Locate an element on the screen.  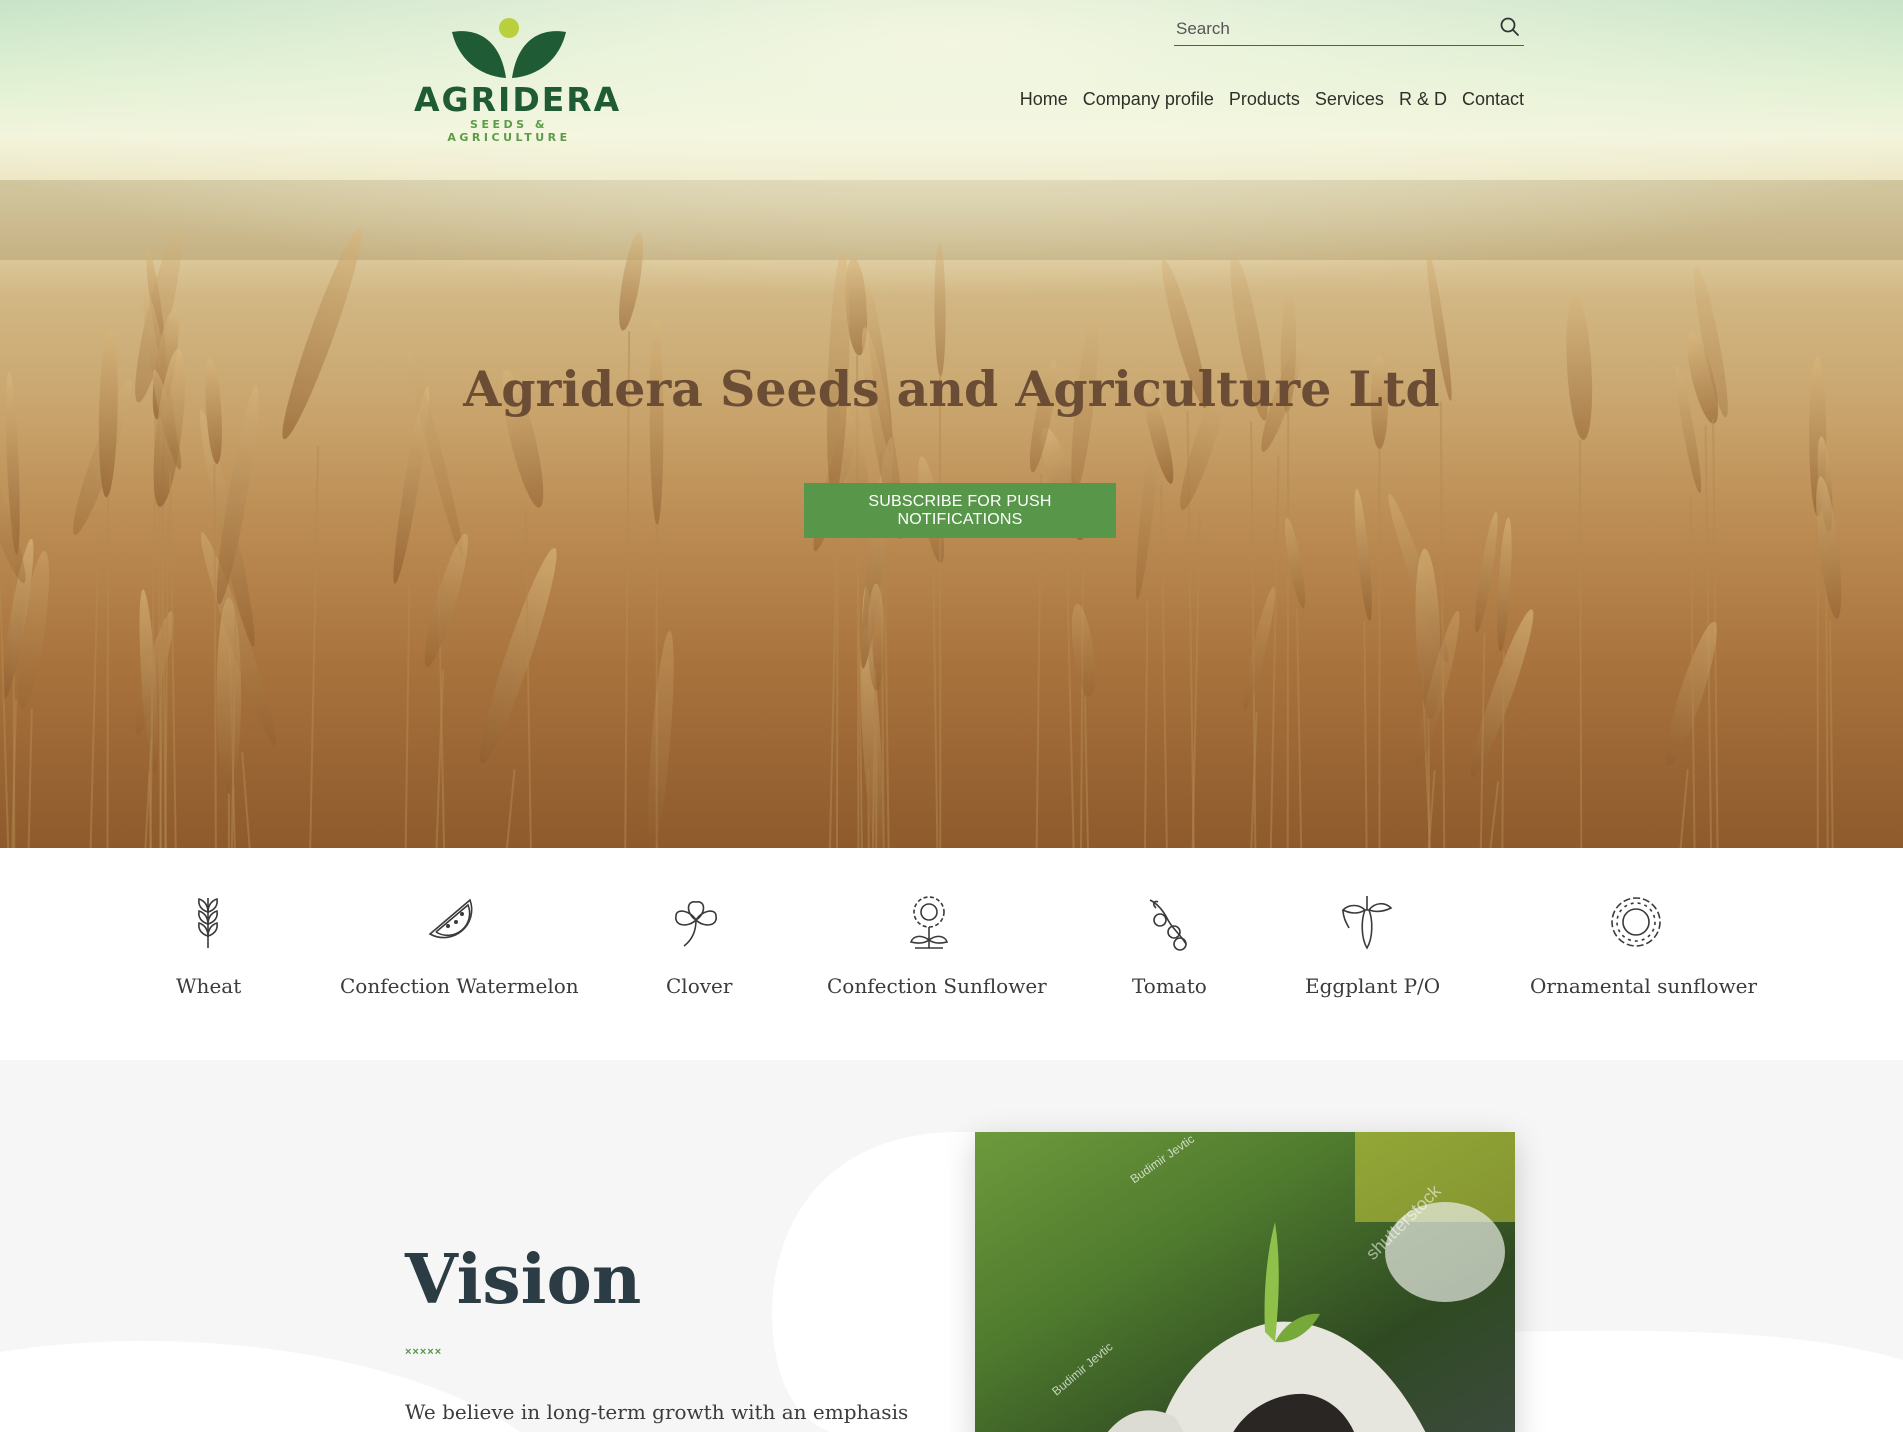
nav-contact: Contact is located at coordinates (1493, 99).